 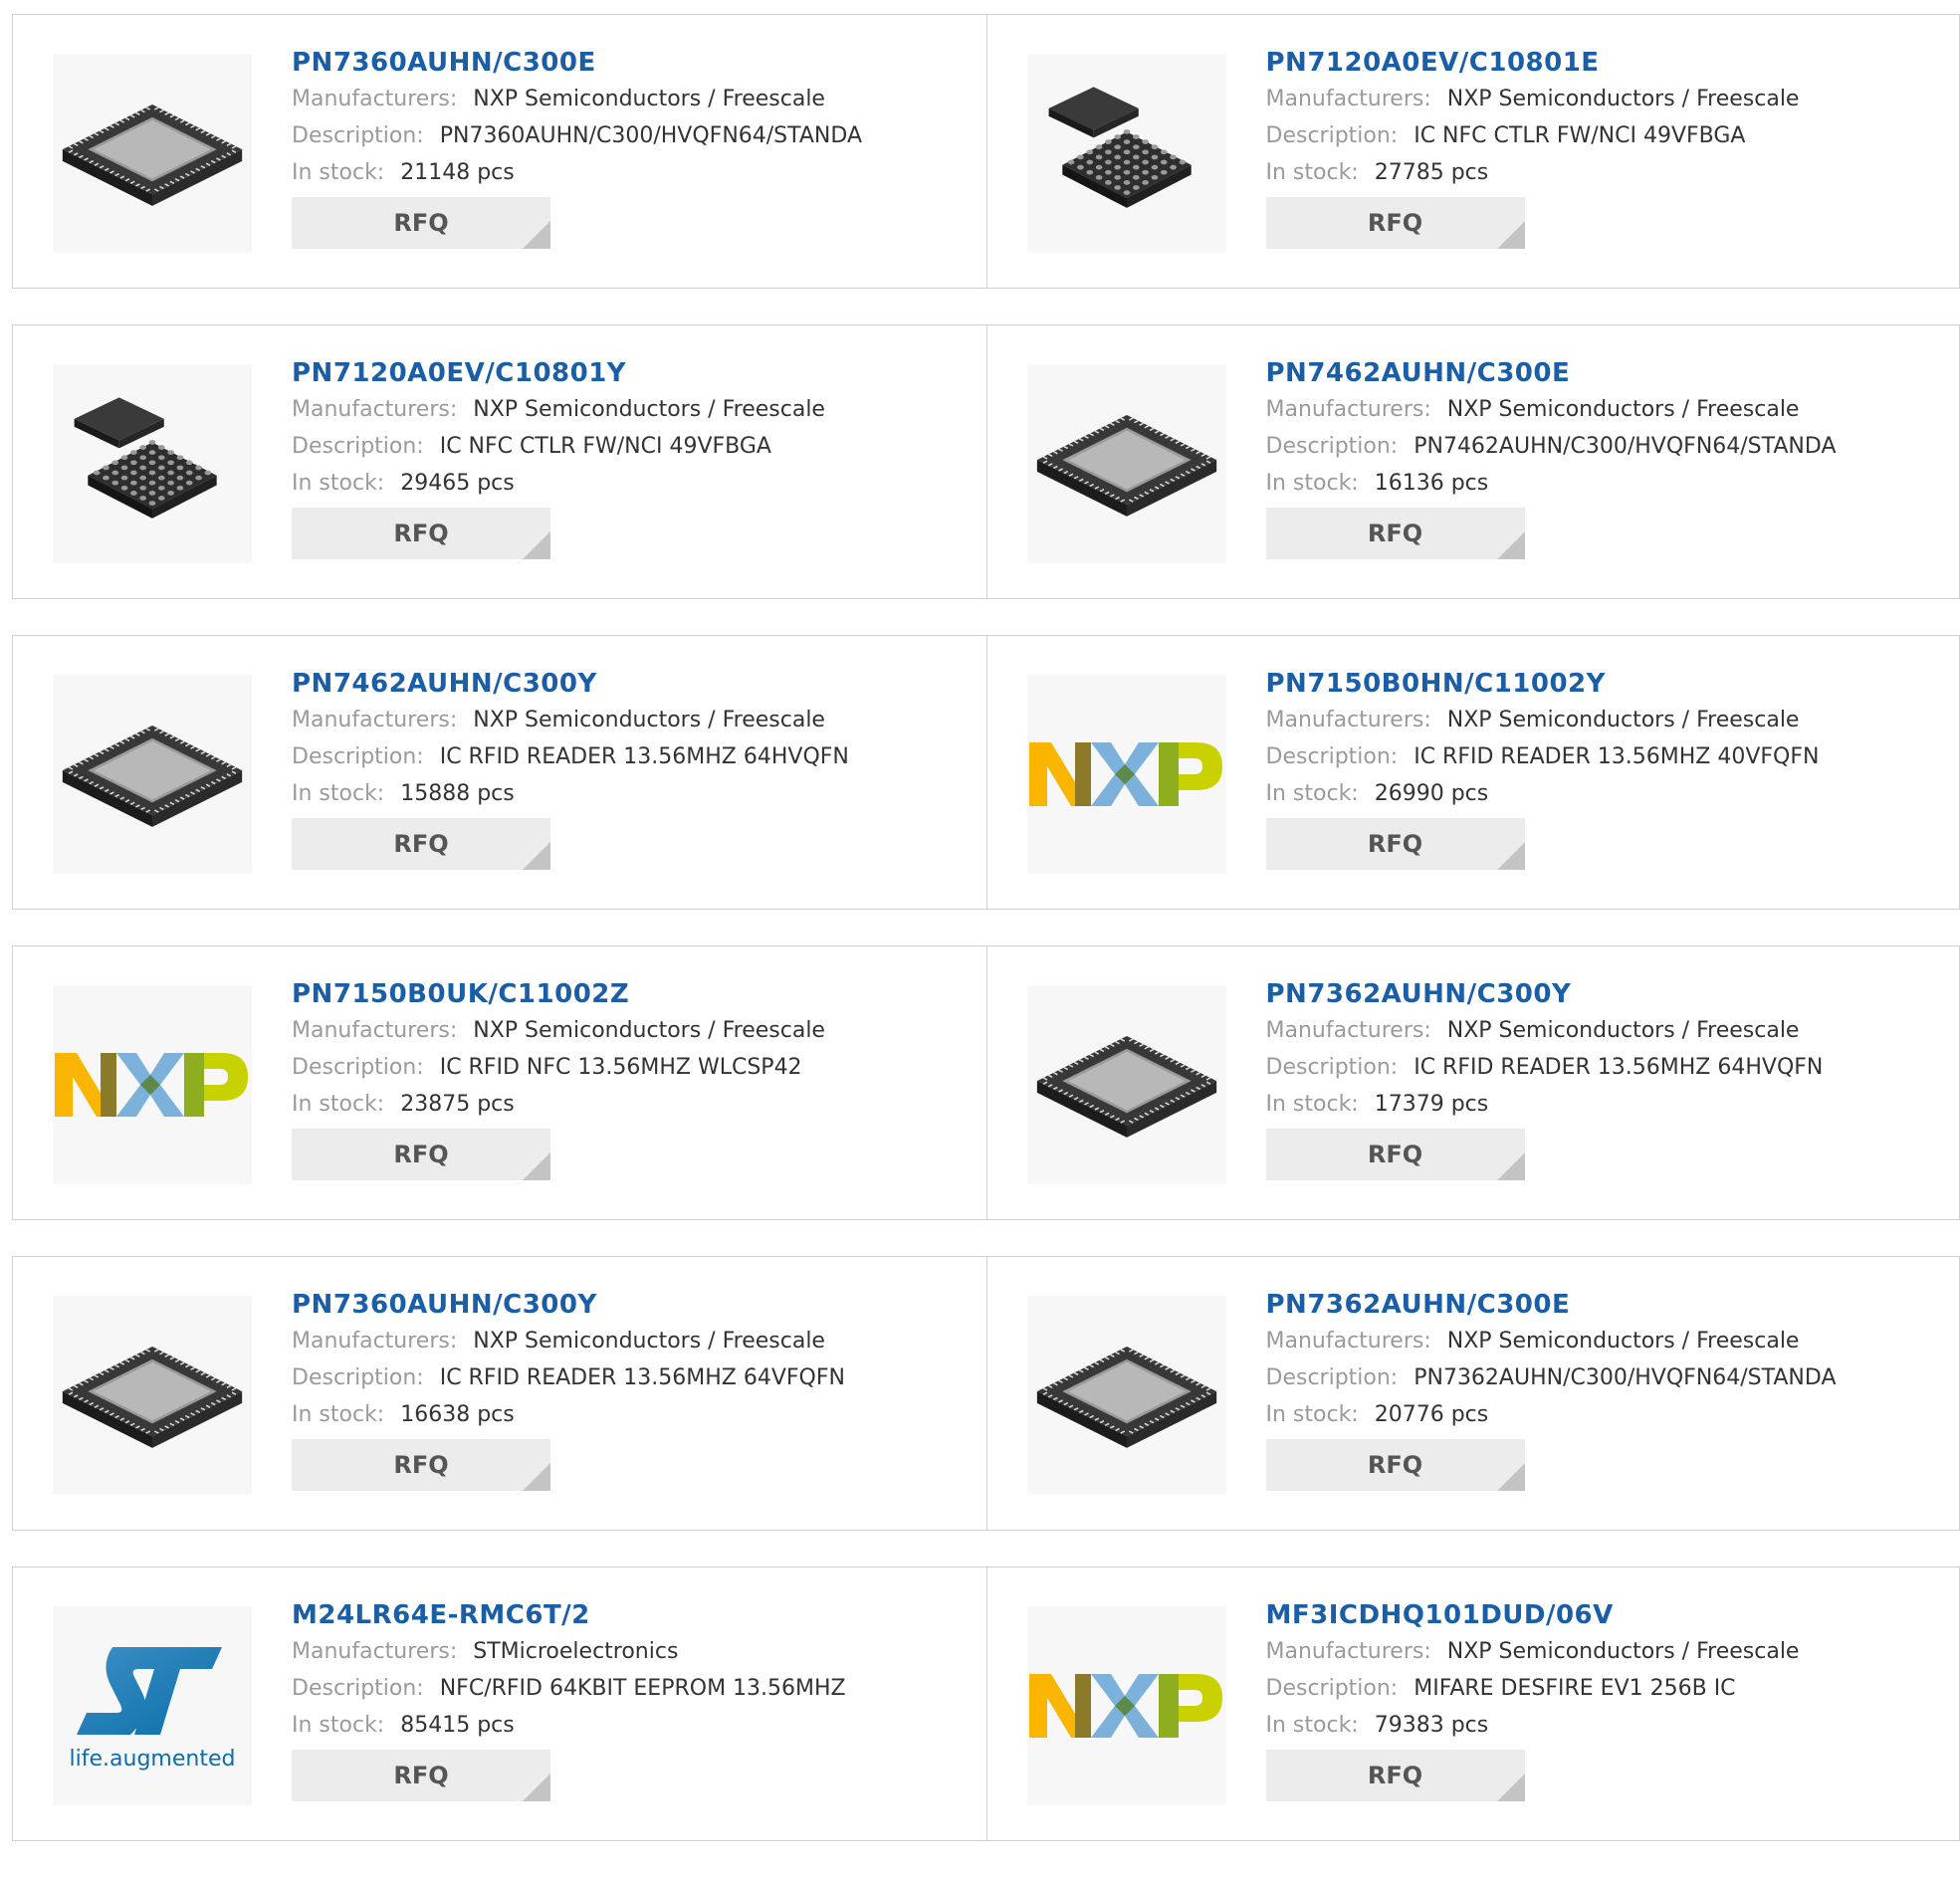 I want to click on part-number-link: PN7120A0EV/C10801Y, so click(x=558, y=373).